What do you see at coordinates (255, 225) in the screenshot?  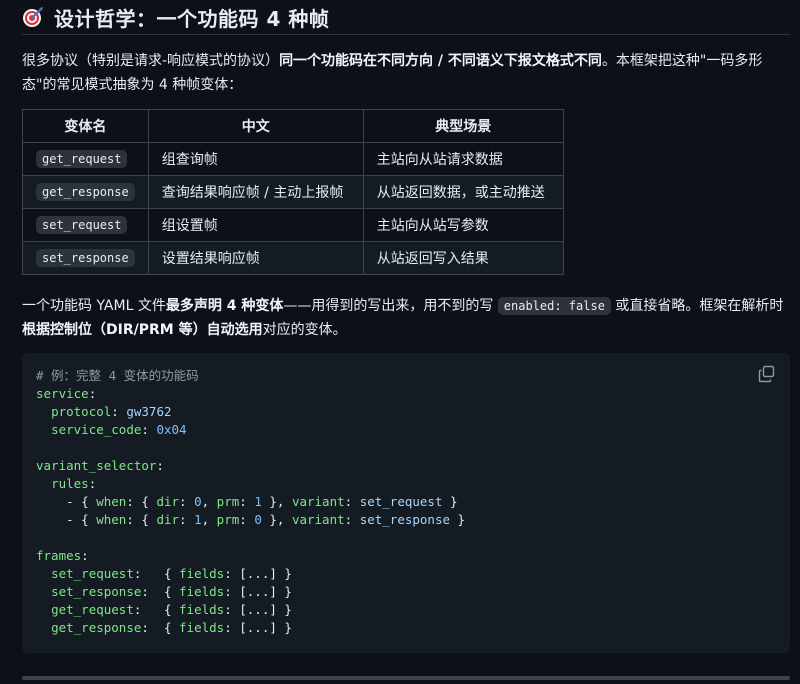 I see `variant-cn-cell: 组设置帧` at bounding box center [255, 225].